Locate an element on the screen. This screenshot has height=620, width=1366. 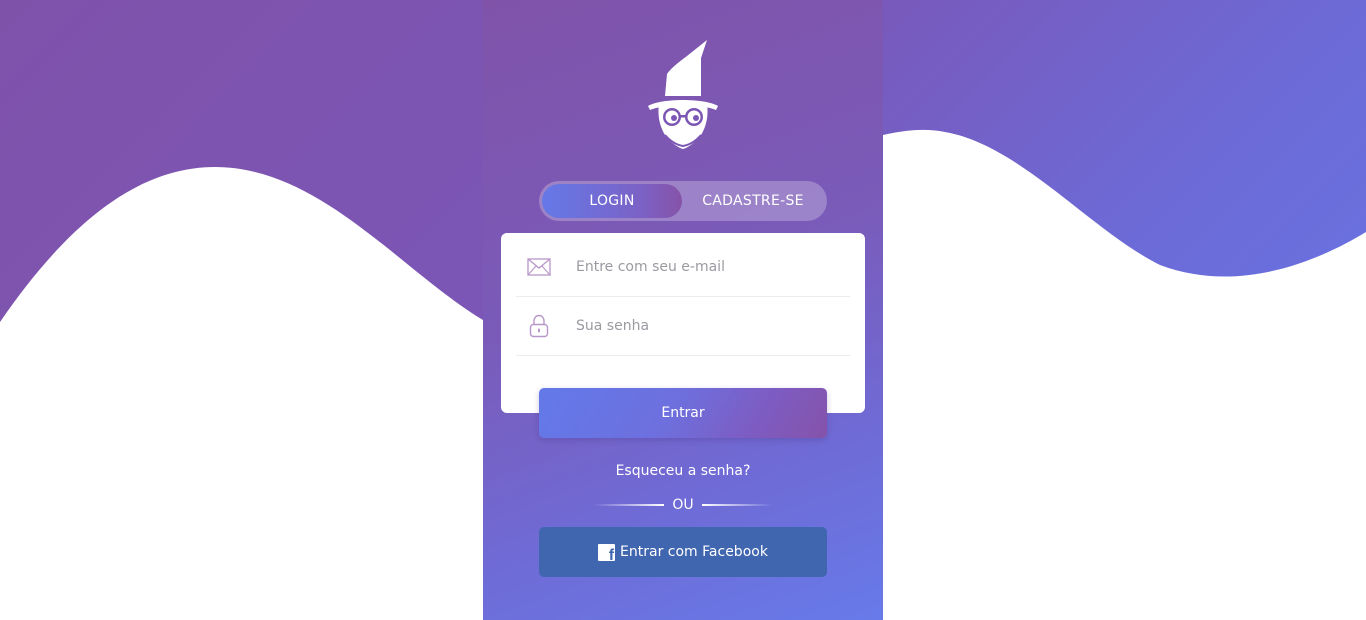
envelope-icon is located at coordinates (539, 266).